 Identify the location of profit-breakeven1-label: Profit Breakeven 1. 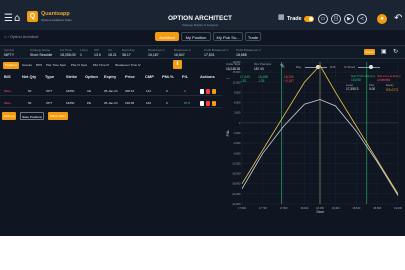
(216, 50).